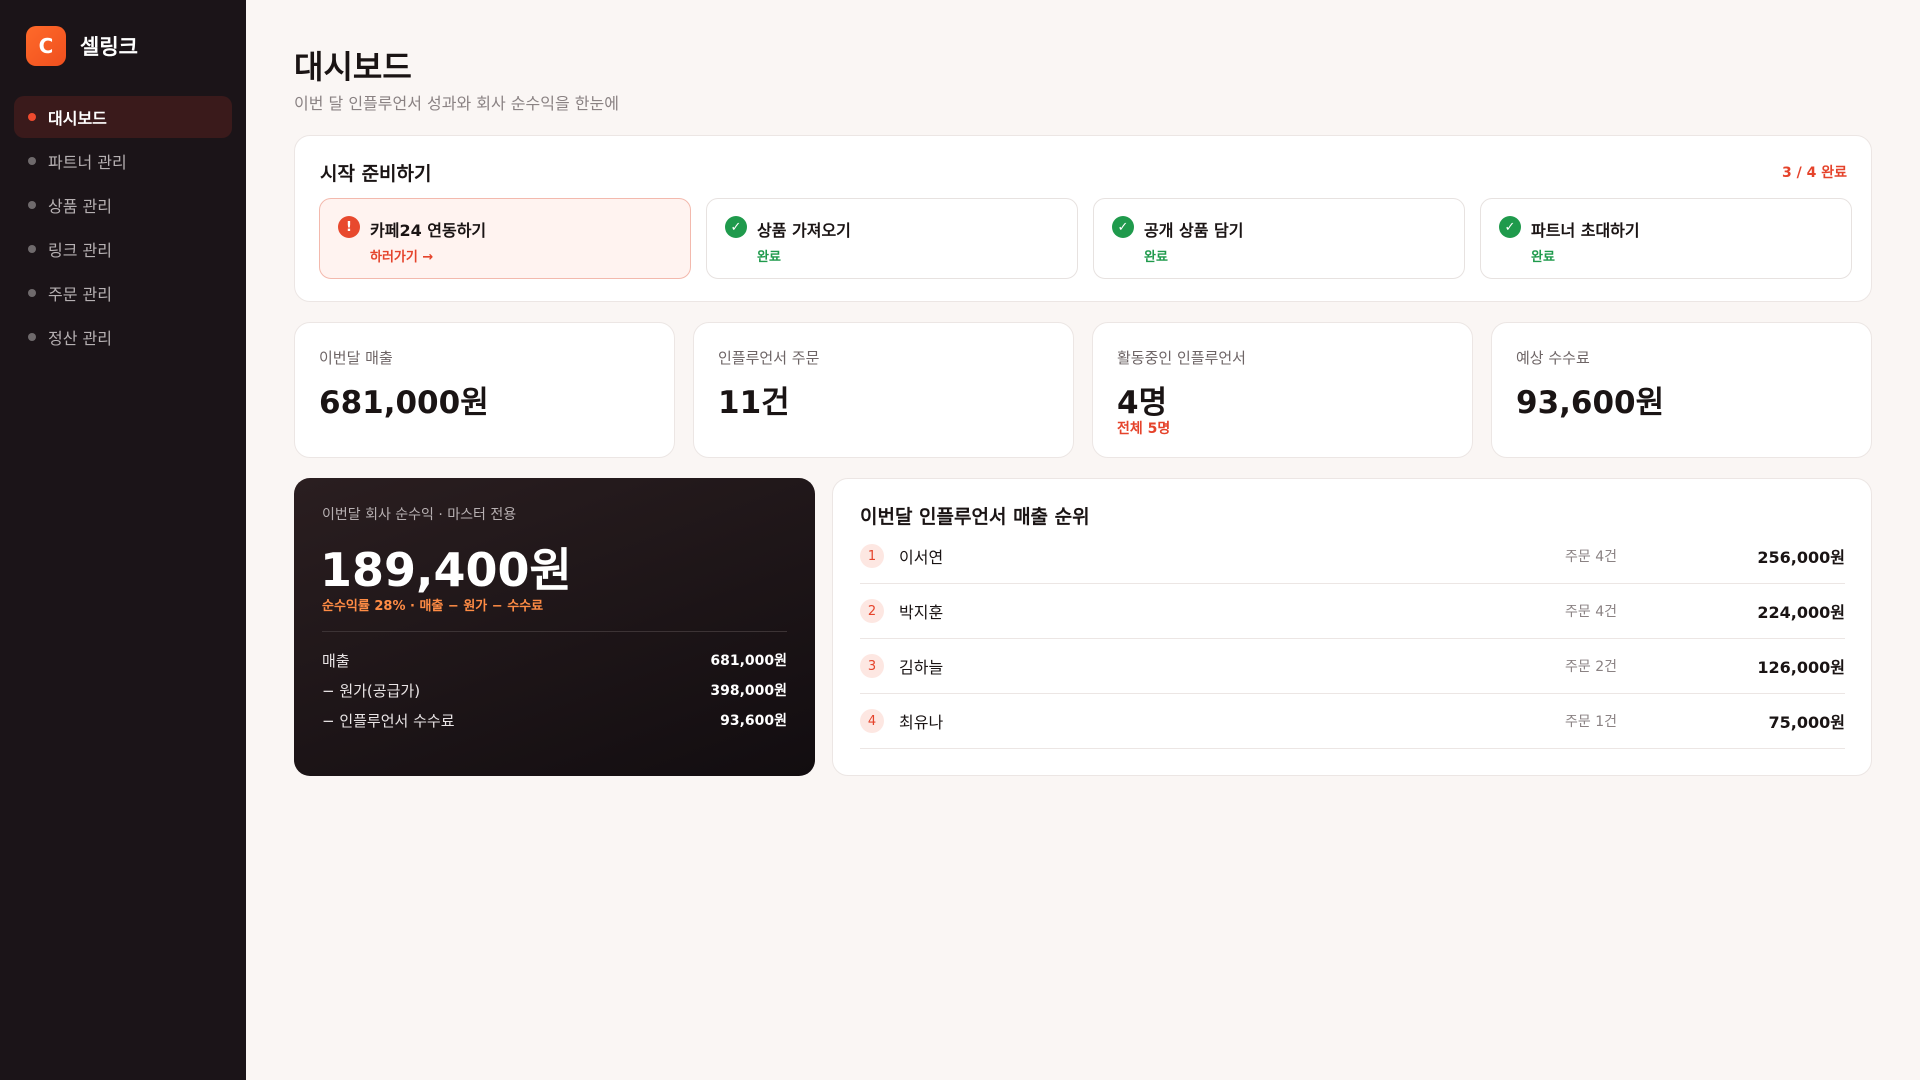 This screenshot has height=1080, width=1920. Describe the element at coordinates (349, 227) in the screenshot. I see `alert-circle-icon: !` at that location.